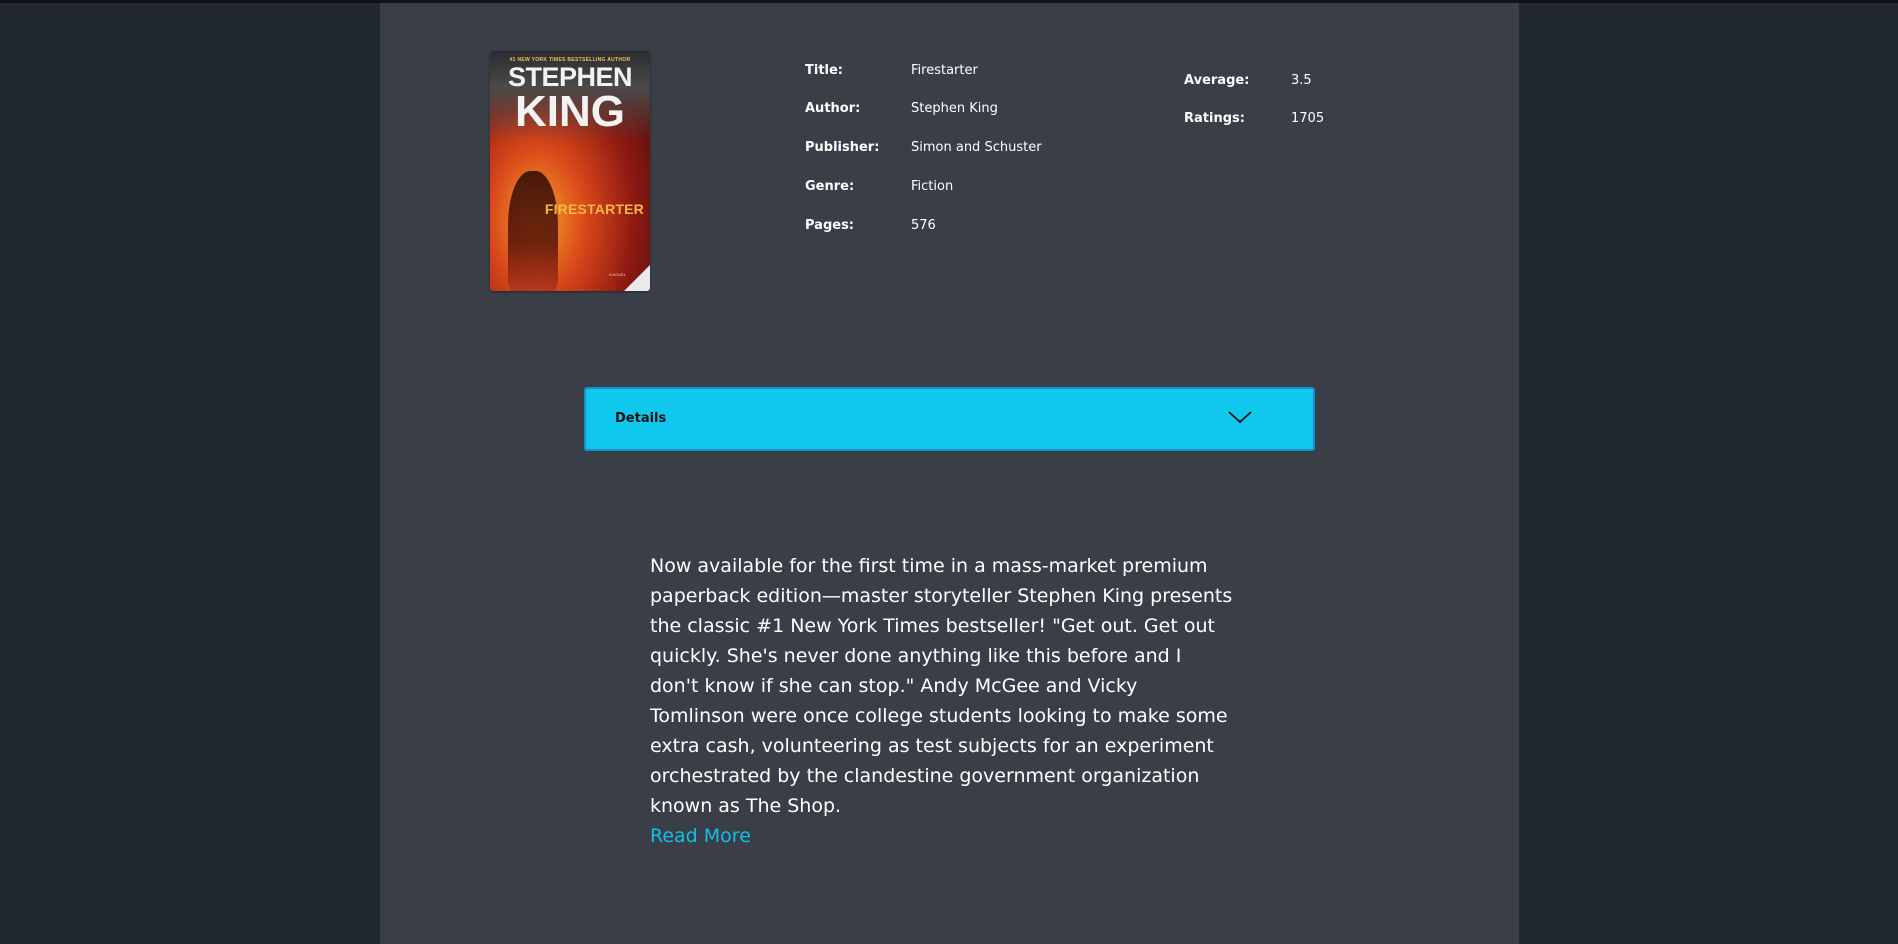 Image resolution: width=1898 pixels, height=944 pixels. What do you see at coordinates (594, 209) in the screenshot?
I see `cover-title: FIRESTARTER` at bounding box center [594, 209].